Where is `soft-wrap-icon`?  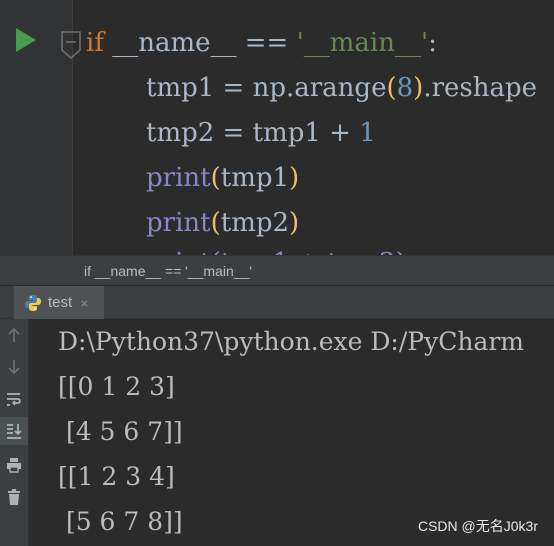 soft-wrap-icon is located at coordinates (14, 399).